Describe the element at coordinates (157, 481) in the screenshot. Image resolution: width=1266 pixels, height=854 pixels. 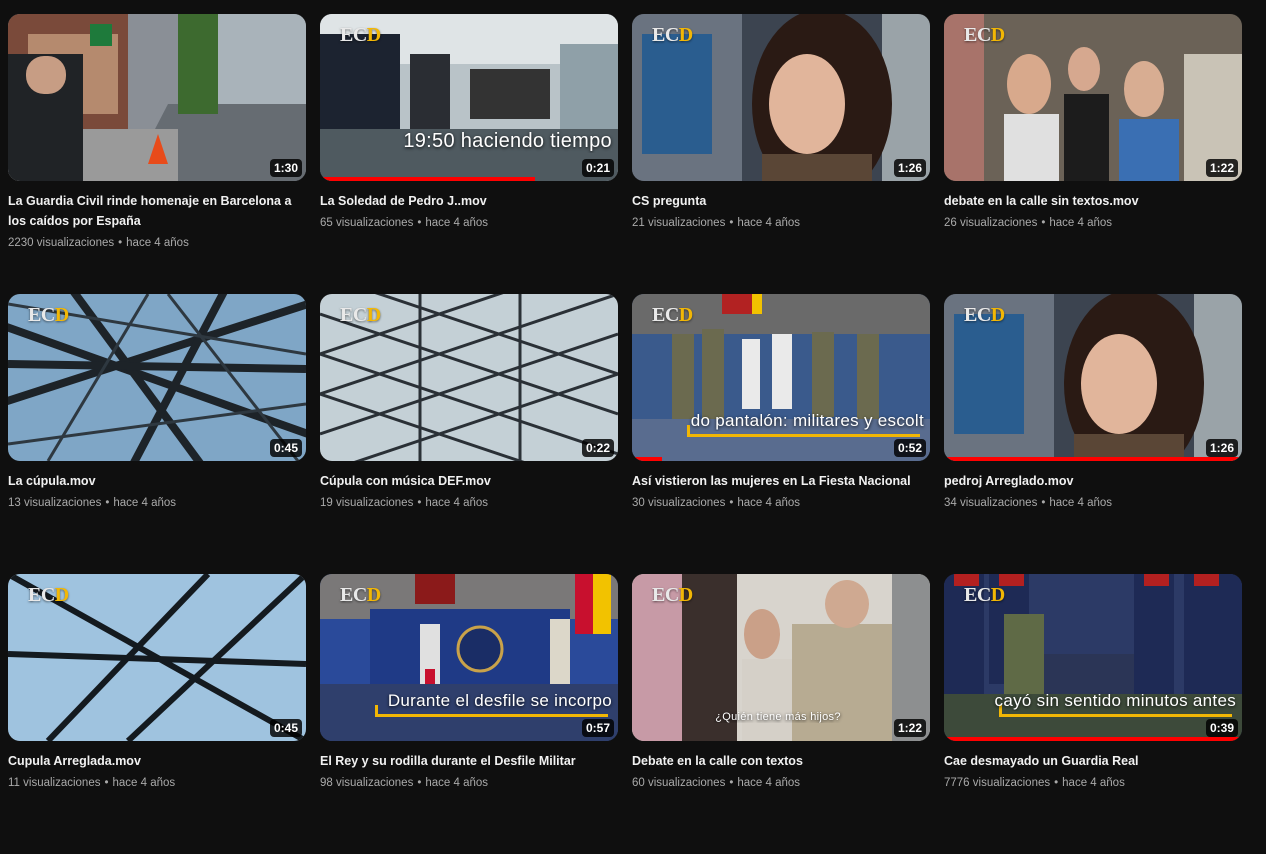
I see `video-title: La cúpula.mov` at that location.